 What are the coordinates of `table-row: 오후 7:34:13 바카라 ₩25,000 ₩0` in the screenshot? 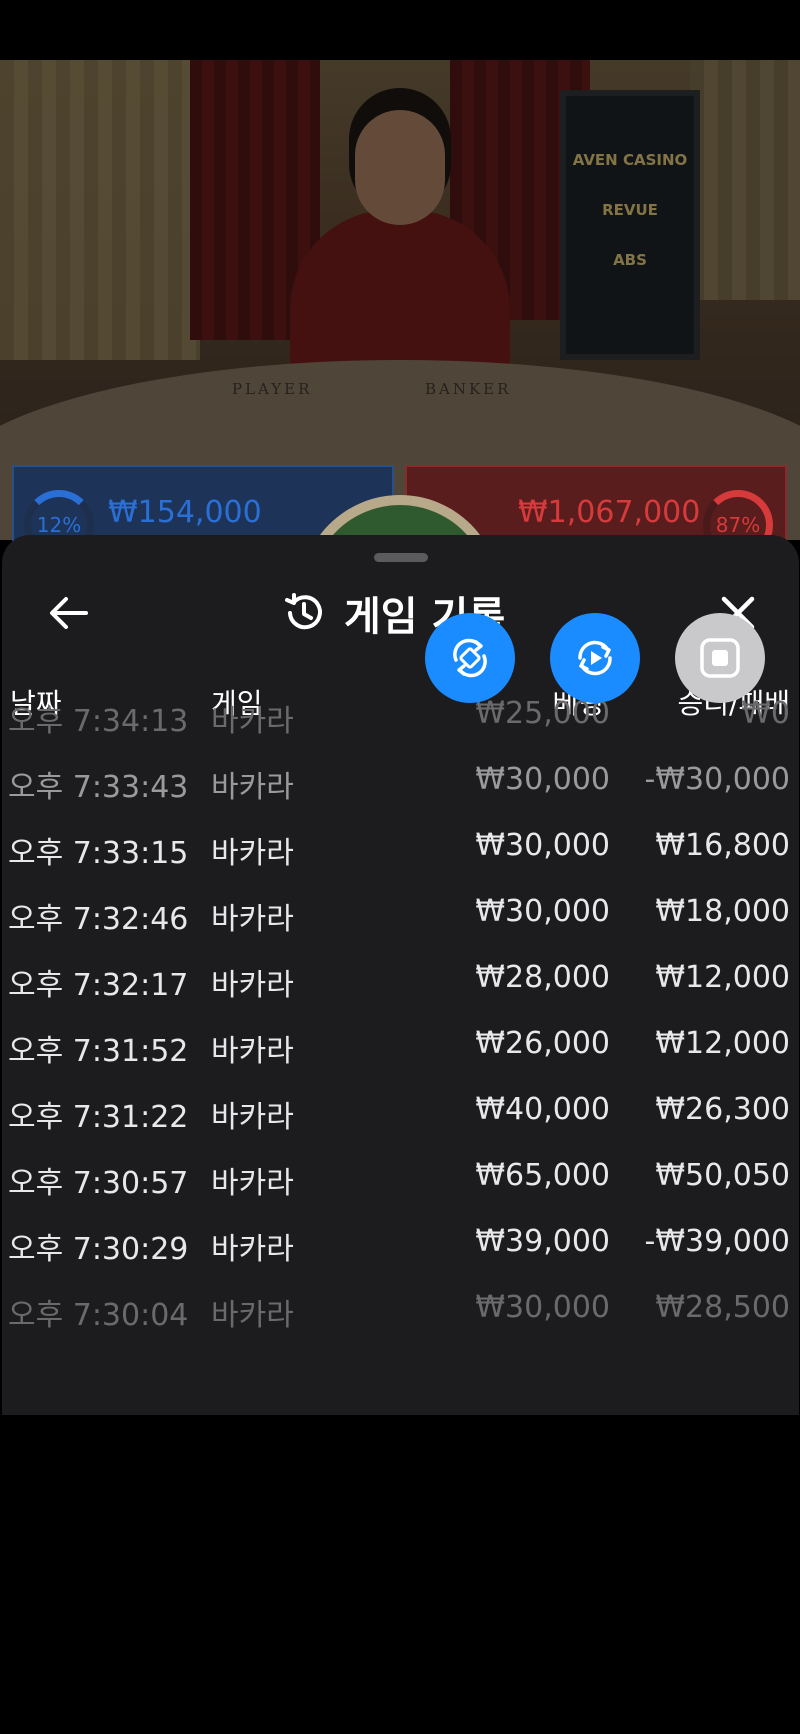 It's located at (400, 715).